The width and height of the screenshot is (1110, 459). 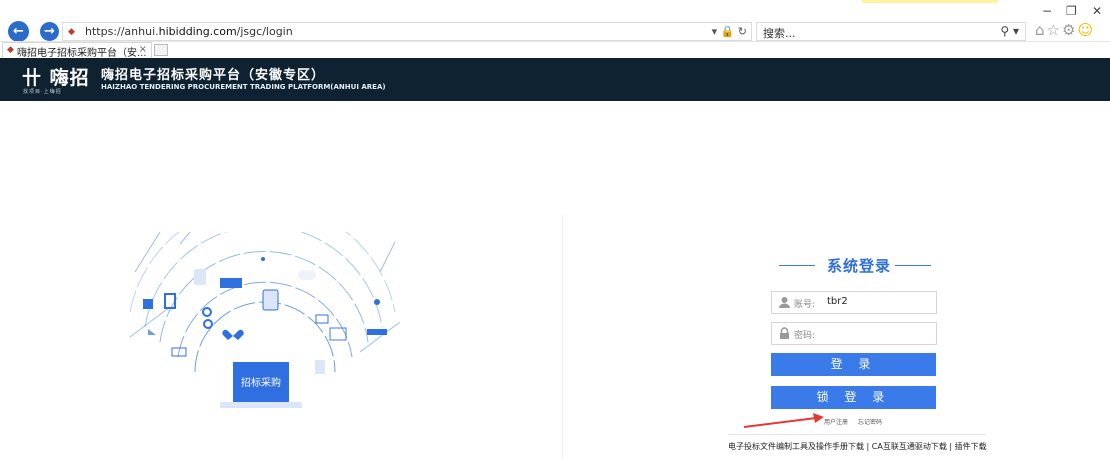 I want to click on account-value: tbr2, so click(x=837, y=301).